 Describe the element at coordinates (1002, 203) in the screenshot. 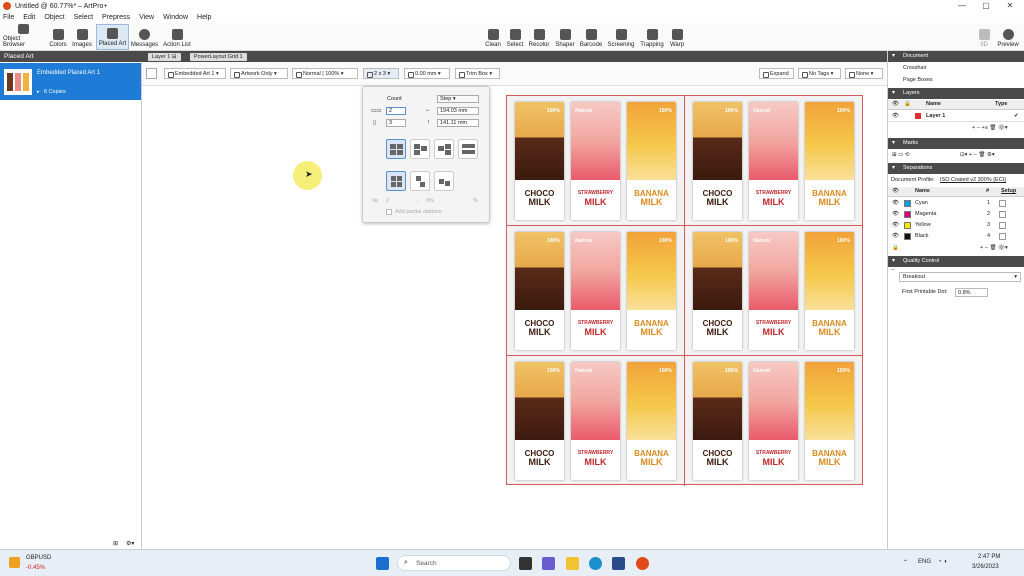

I see `cyan-setup-icon` at that location.